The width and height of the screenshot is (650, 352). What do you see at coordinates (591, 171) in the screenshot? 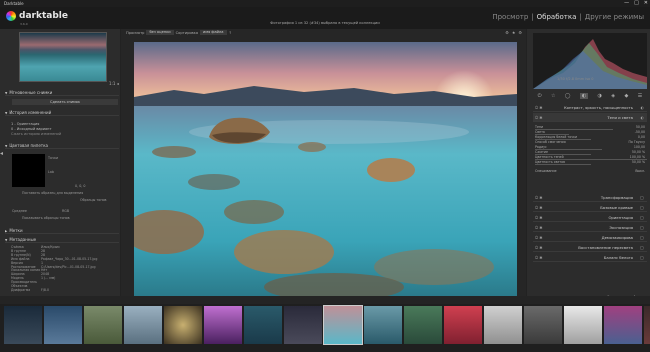
I see `param-blending: Смешивание Выкл.` at bounding box center [591, 171].